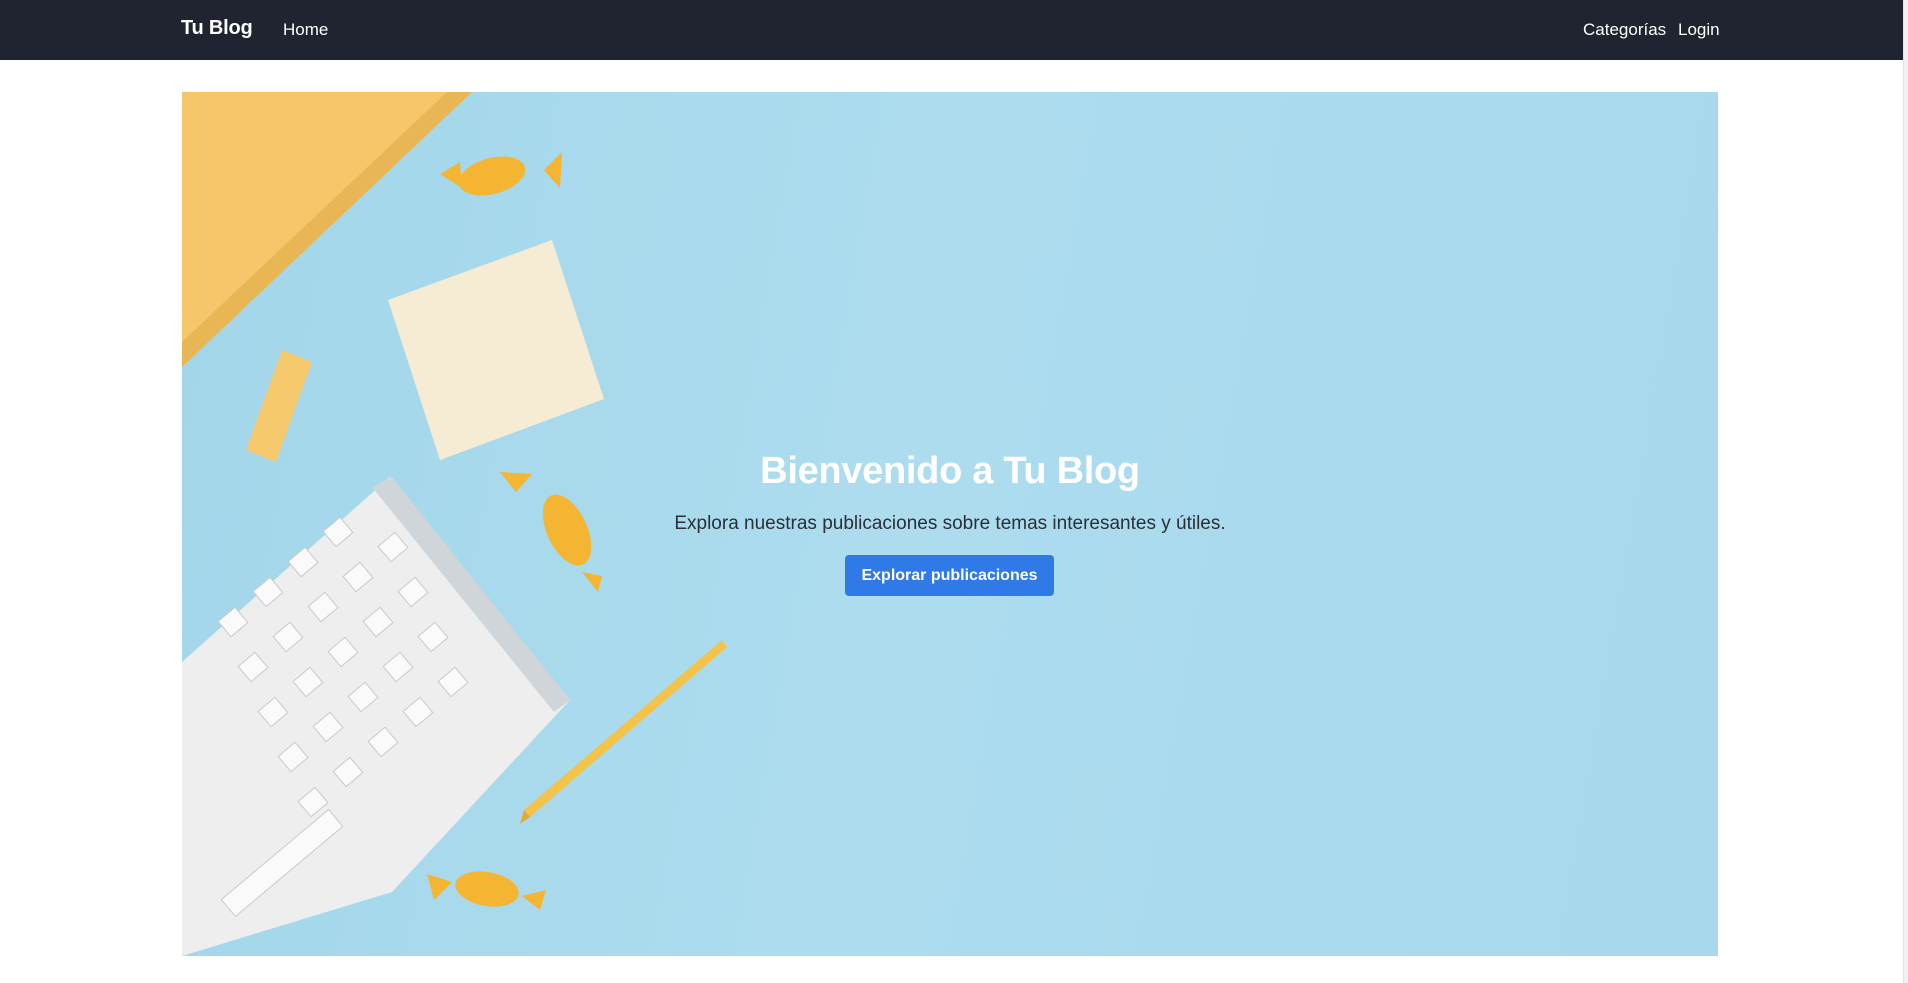  Describe the element at coordinates (1699, 30) in the screenshot. I see `nav-link-login: Login` at that location.